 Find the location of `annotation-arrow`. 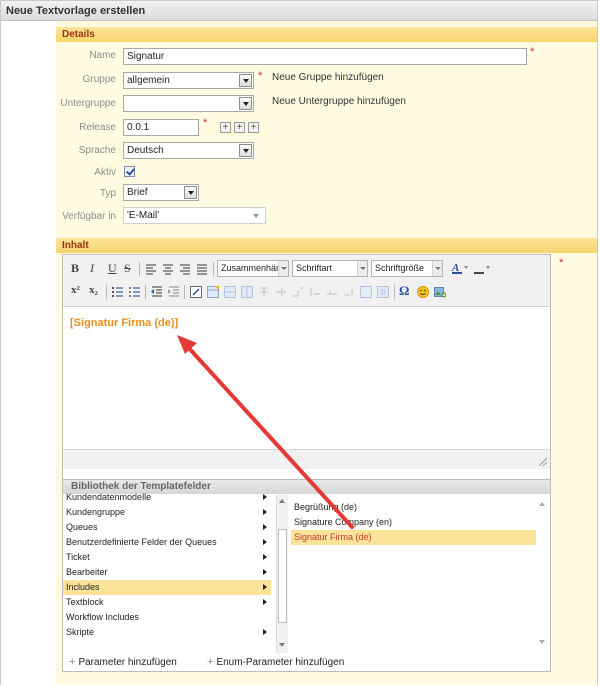

annotation-arrow is located at coordinates (265, 432).